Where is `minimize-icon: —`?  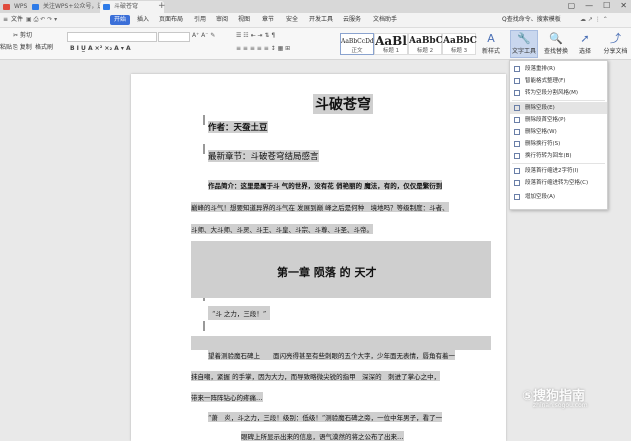
minimize-icon: — is located at coordinates (589, 5).